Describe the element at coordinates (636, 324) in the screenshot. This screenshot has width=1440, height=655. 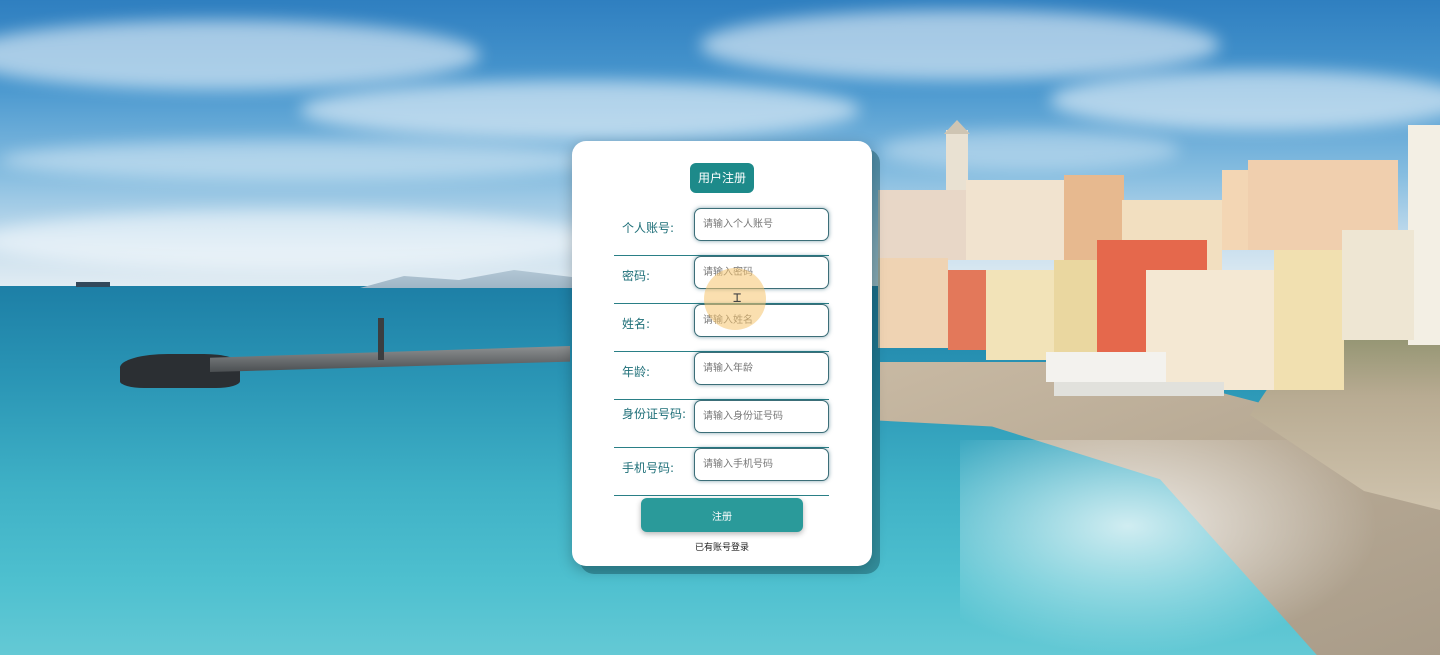
I see `name-label: 姓名:` at that location.